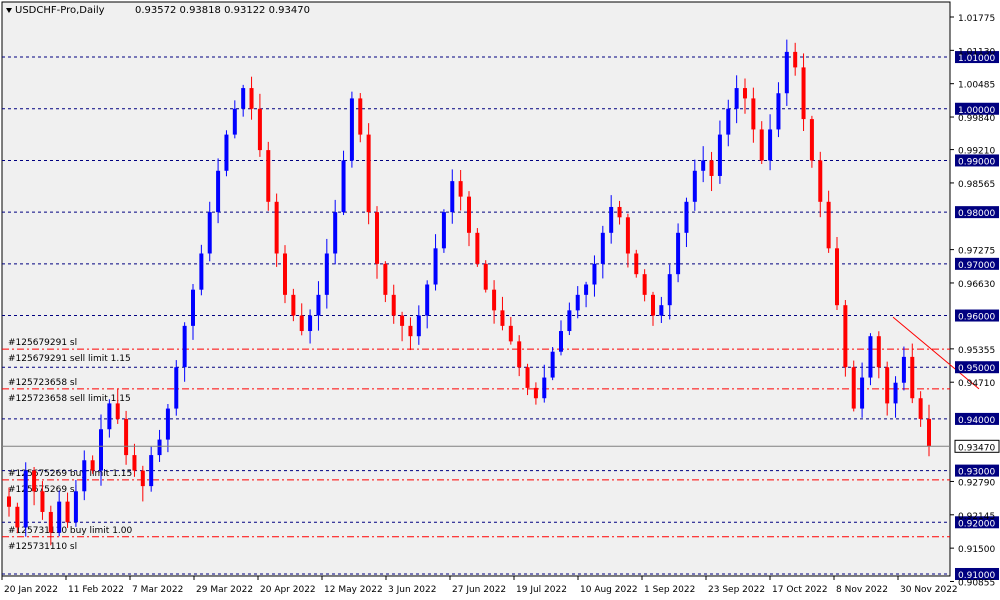  Describe the element at coordinates (976, 421) in the screenshot. I see `level-price-label: 0.94000` at that location.